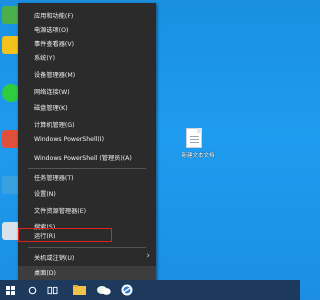 The width and height of the screenshot is (320, 300). Describe the element at coordinates (87, 108) in the screenshot. I see `menu-item-disk-management: 磁盘管理(K)` at that location.